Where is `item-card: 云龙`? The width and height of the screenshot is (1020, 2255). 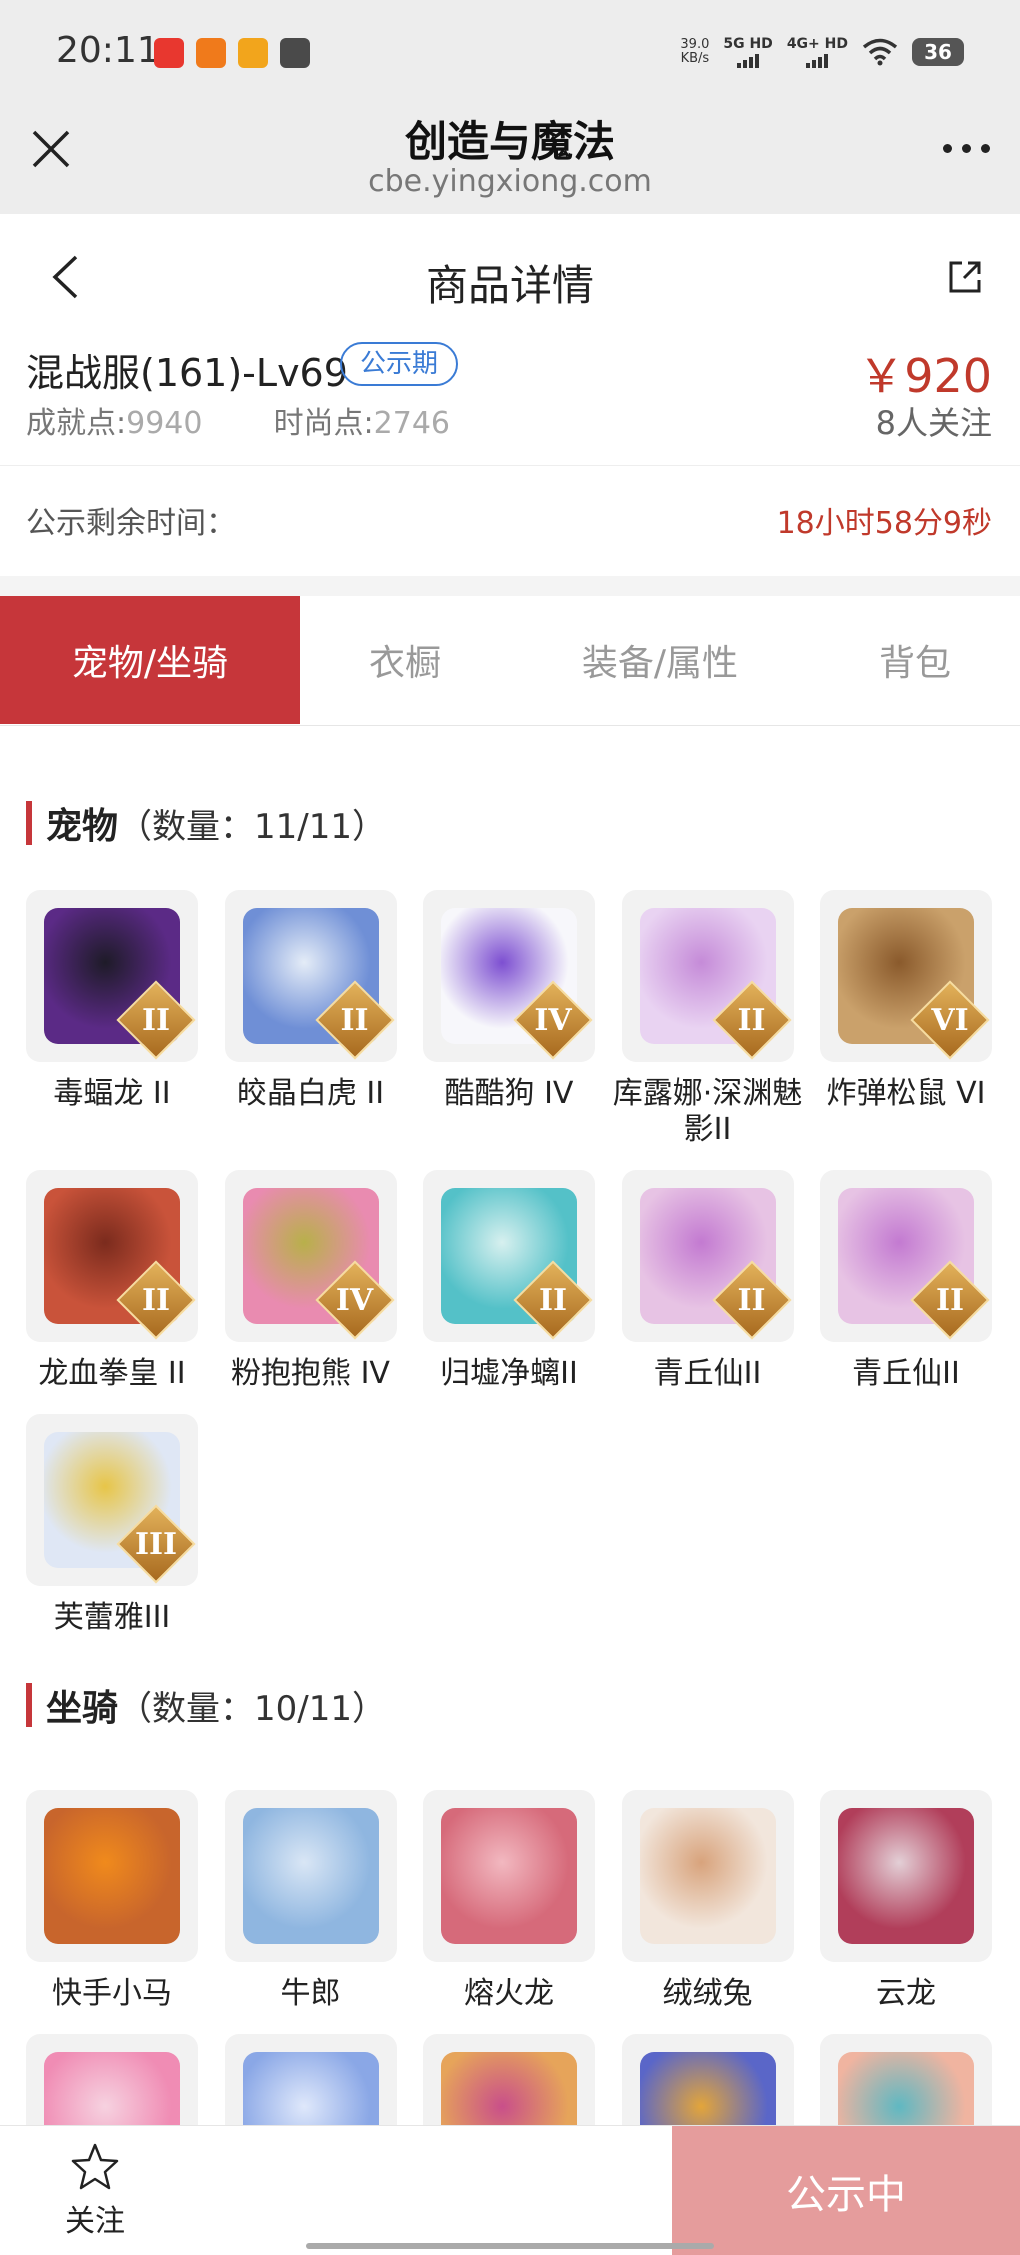
item-card: 云龙 is located at coordinates (906, 1901).